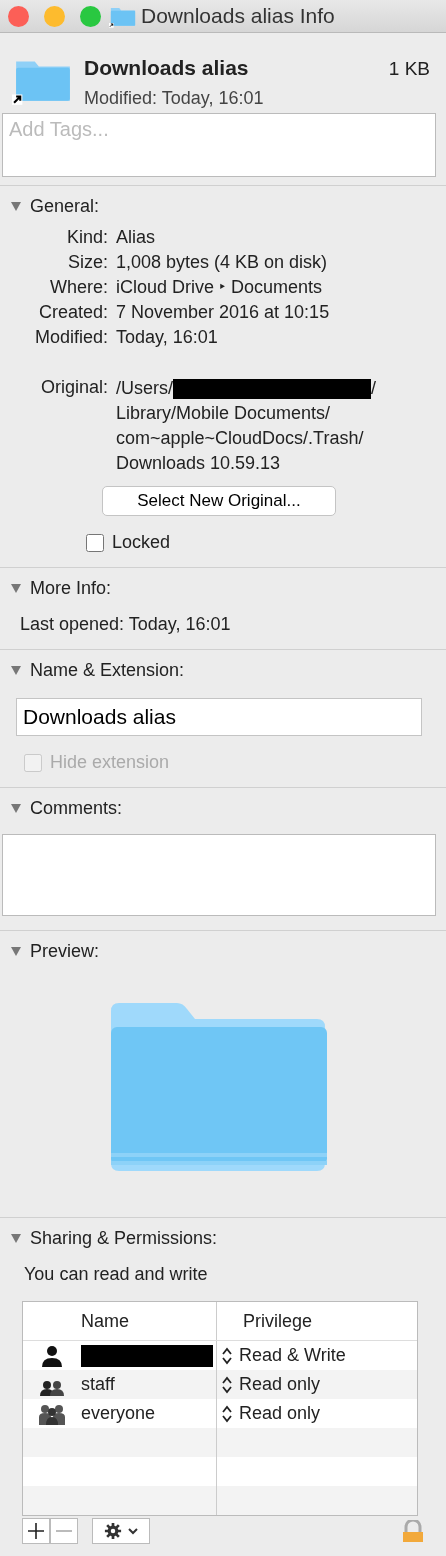  Describe the element at coordinates (374, 388) in the screenshot. I see `path-text: /` at that location.